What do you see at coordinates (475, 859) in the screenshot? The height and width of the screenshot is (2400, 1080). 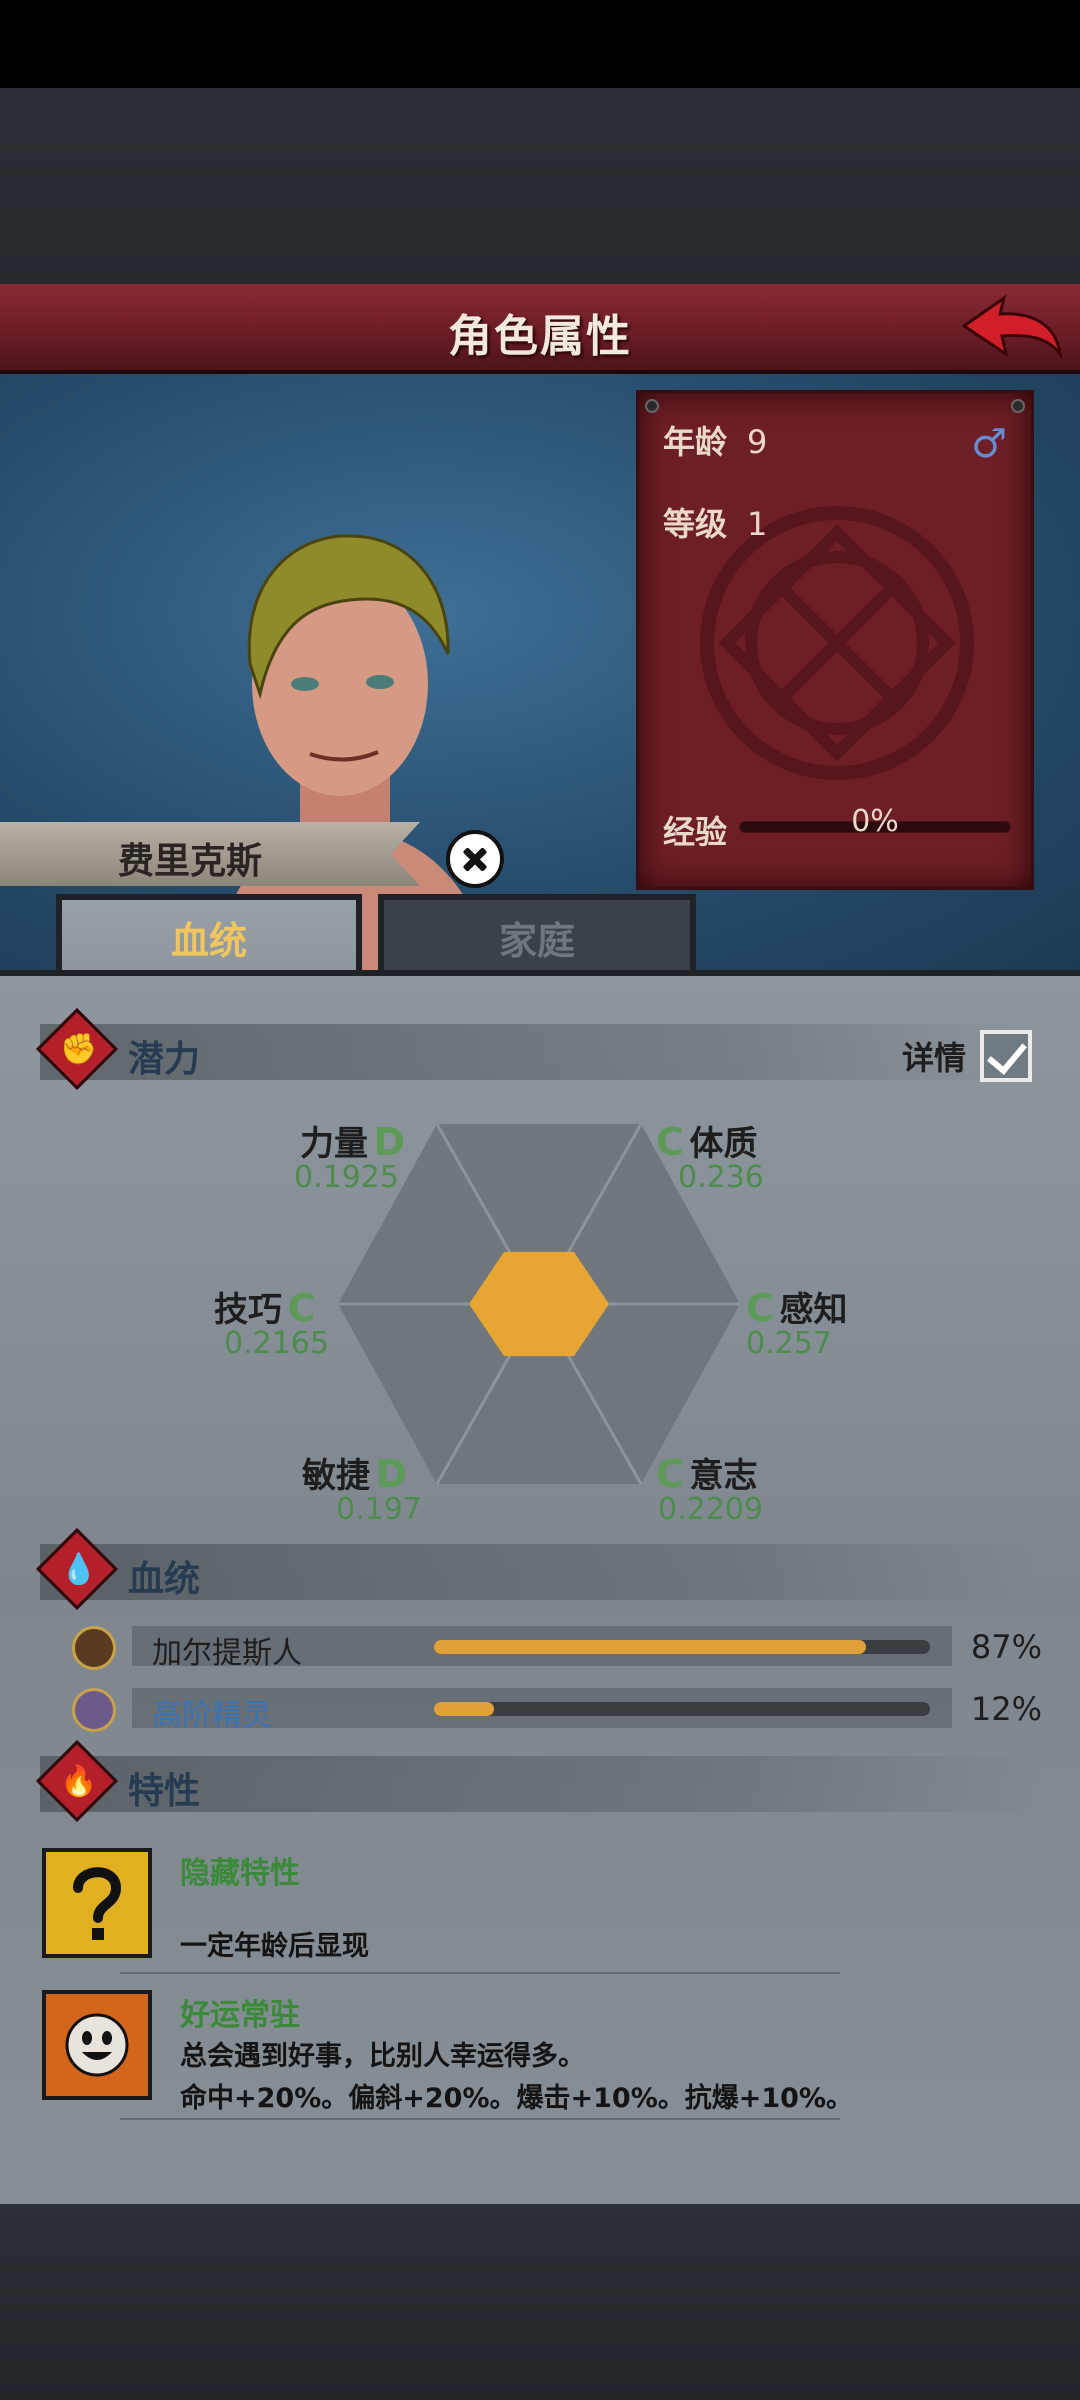 I see `close-button` at bounding box center [475, 859].